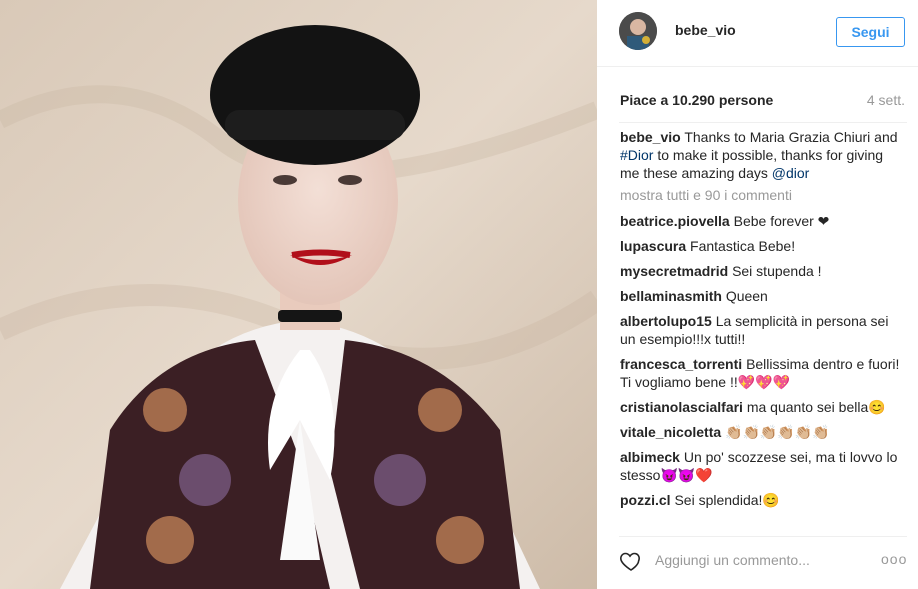 This screenshot has width=918, height=589. I want to click on post-footer: Aggiungi un commento... ooo, so click(757, 563).